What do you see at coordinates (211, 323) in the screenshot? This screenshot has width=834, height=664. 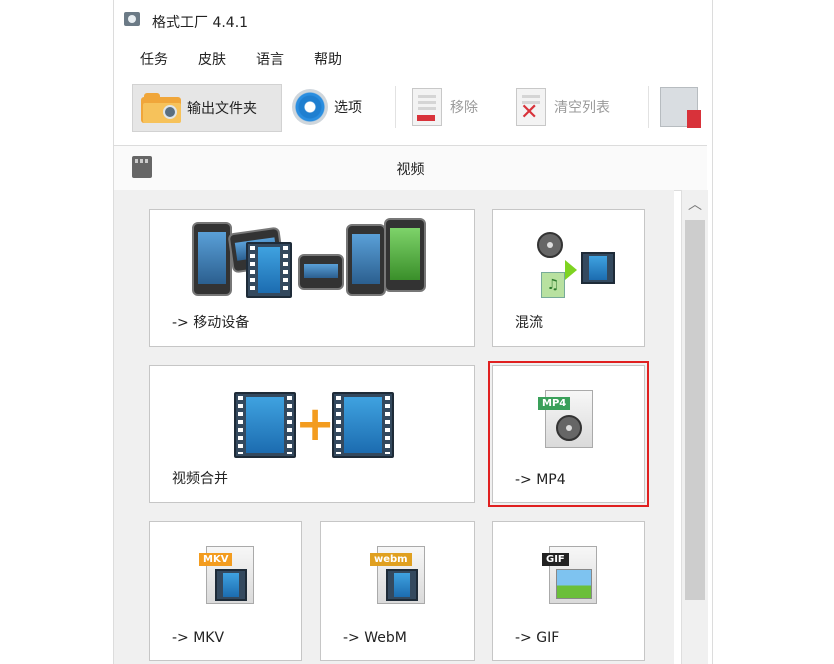 I see `card-label: -> 移动设备` at bounding box center [211, 323].